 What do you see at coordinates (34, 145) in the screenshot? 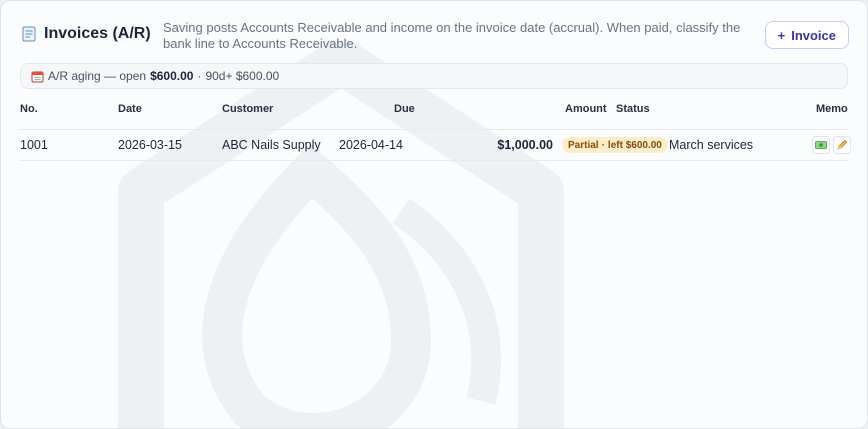
I see `invoice-number: 1001` at bounding box center [34, 145].